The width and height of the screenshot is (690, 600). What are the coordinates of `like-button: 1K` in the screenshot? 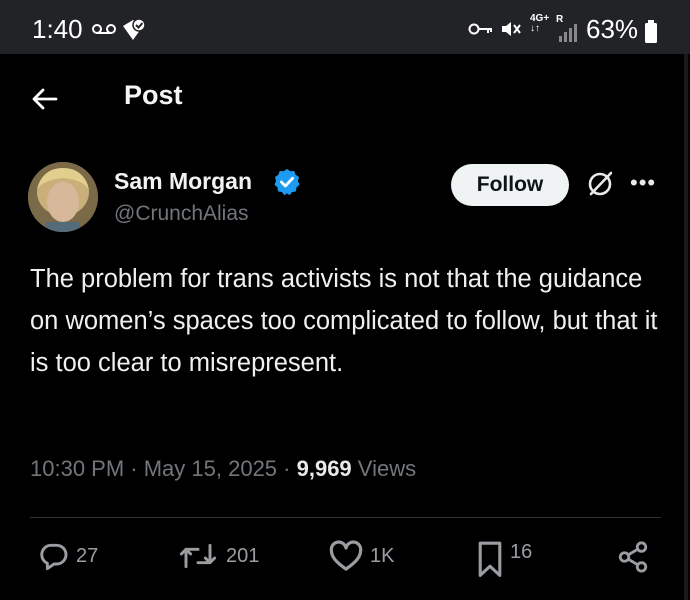 It's located at (361, 556).